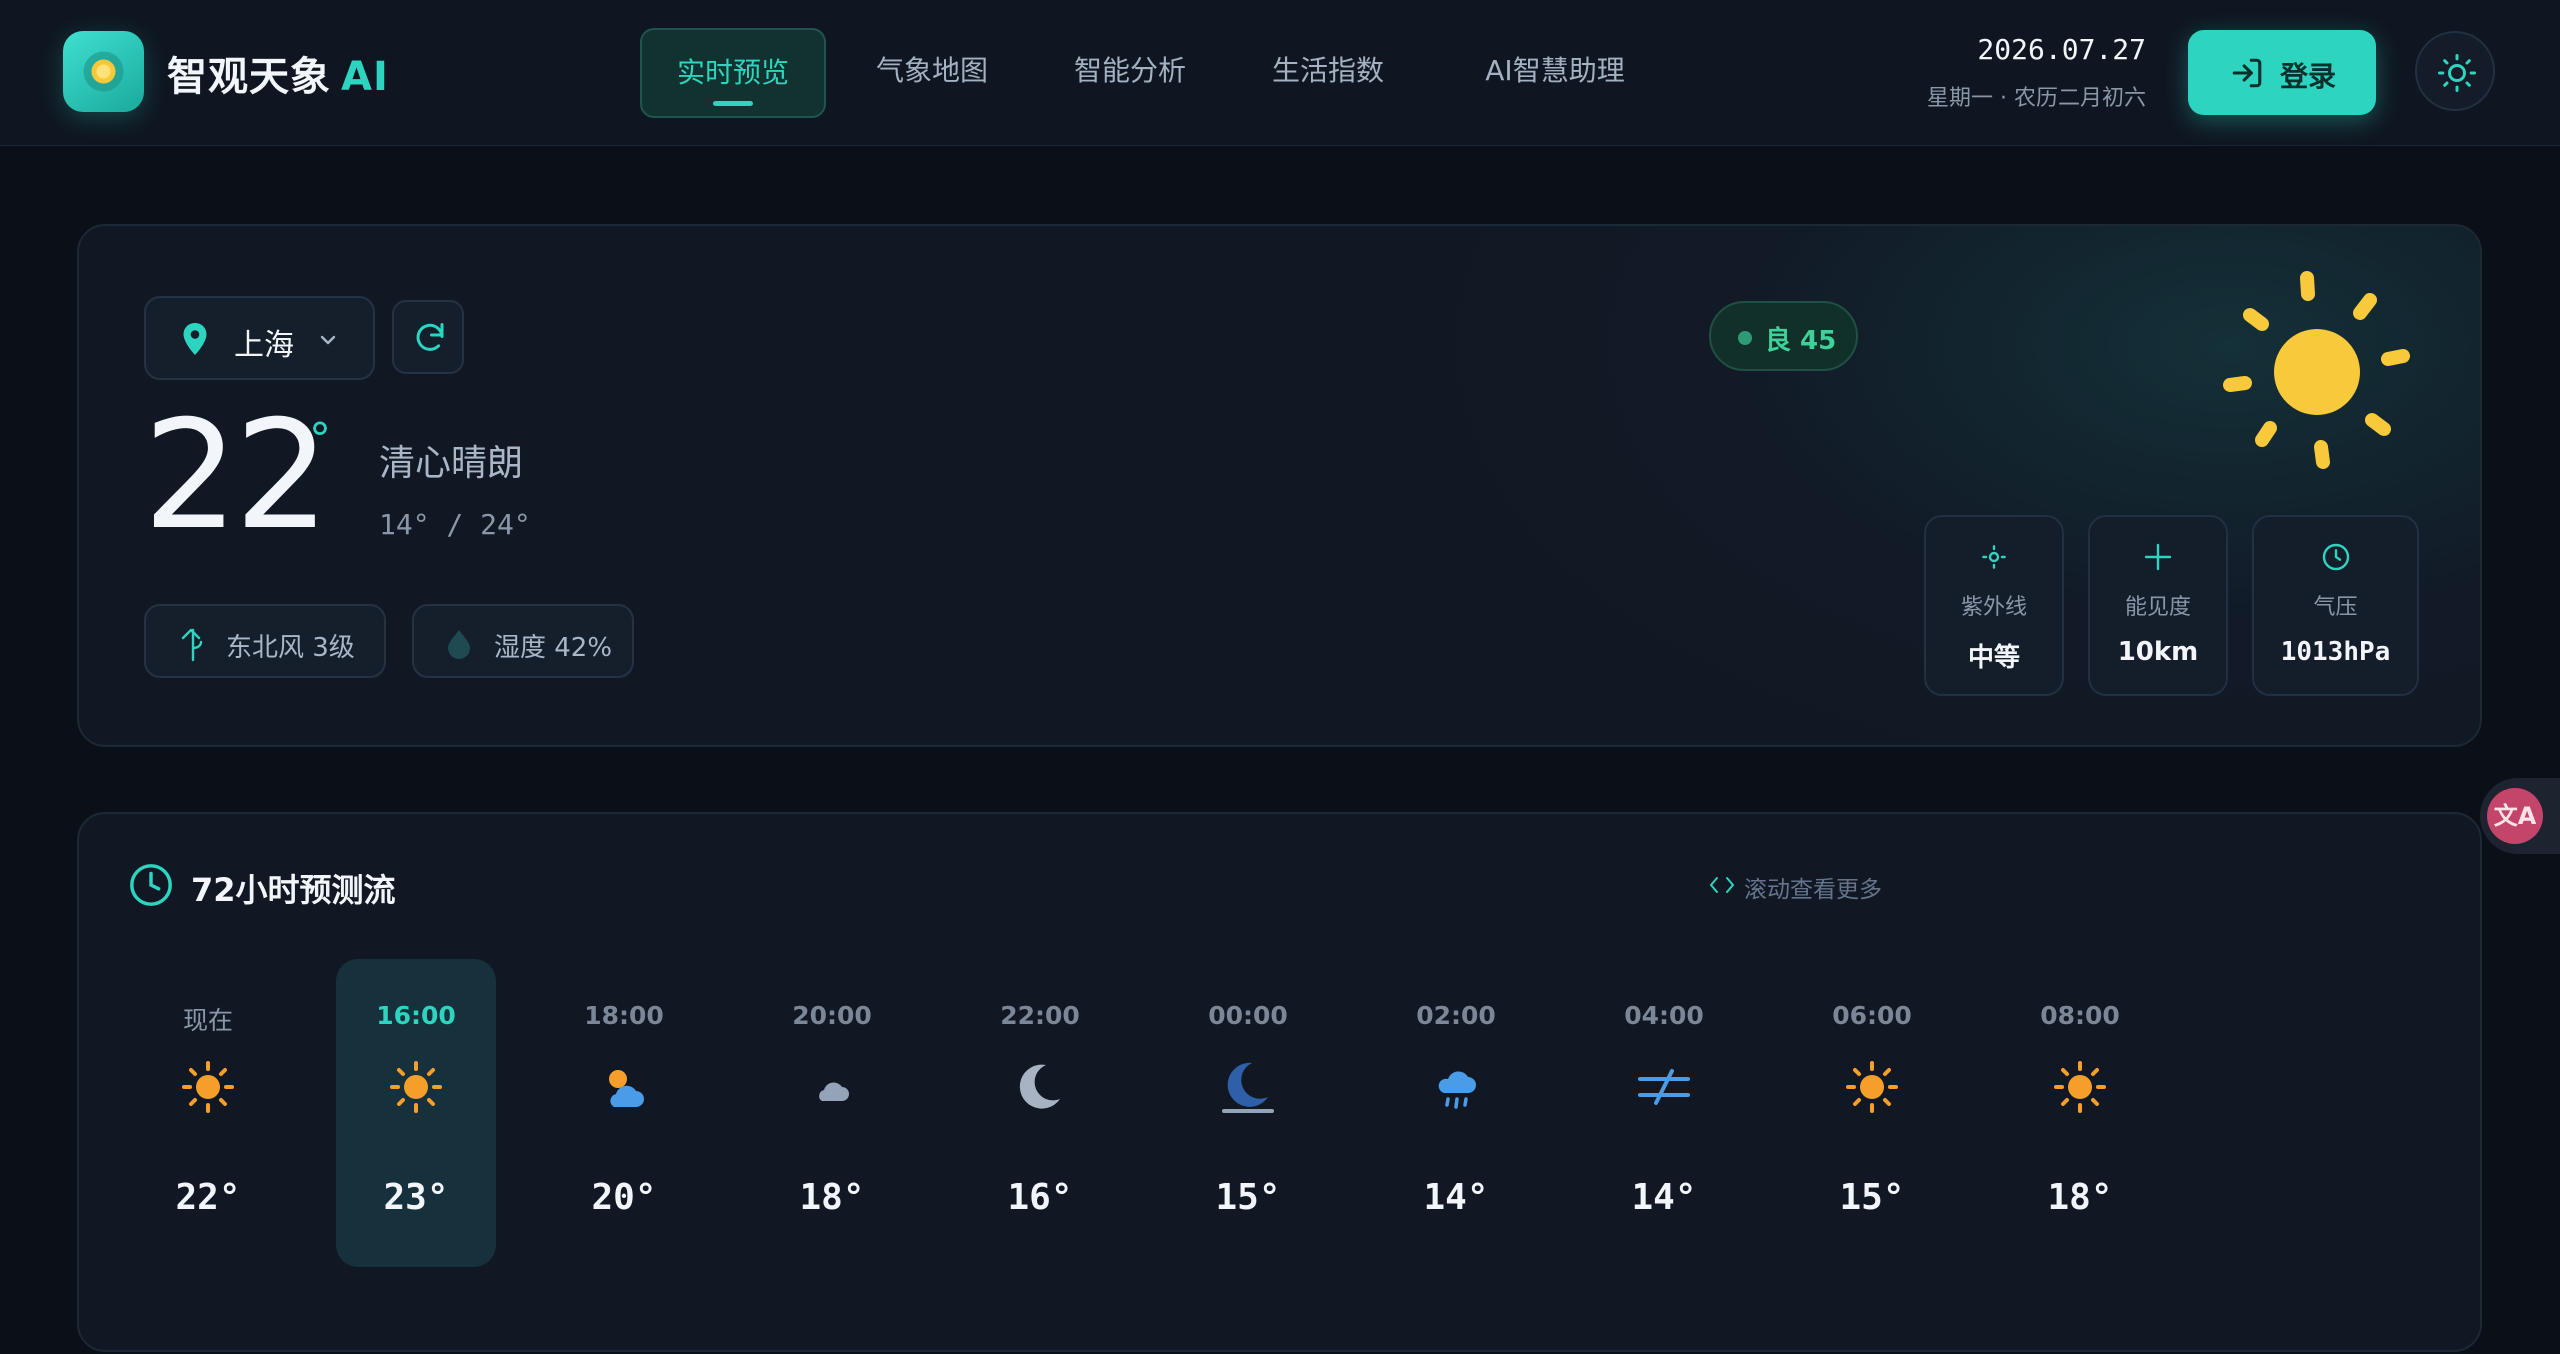 This screenshot has width=2560, height=1354. What do you see at coordinates (1801, 341) in the screenshot?
I see `aqi-text: 良 45` at bounding box center [1801, 341].